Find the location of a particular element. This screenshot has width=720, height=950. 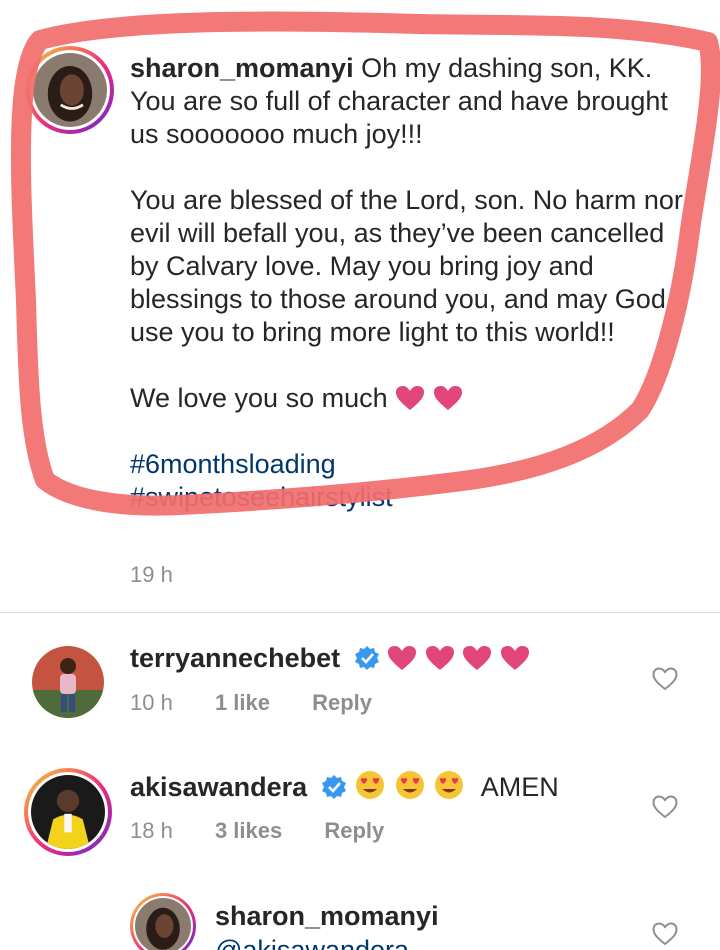

reply-mention: @akisawandera is located at coordinates (312, 942).